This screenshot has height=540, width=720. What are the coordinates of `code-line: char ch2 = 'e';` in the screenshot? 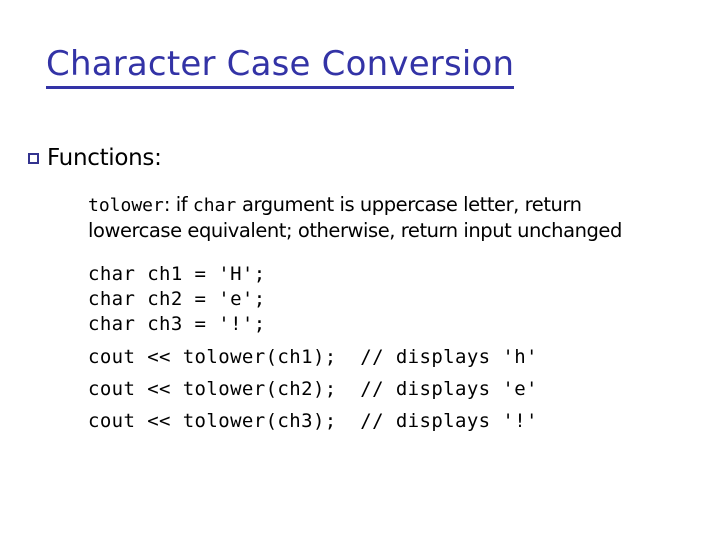 It's located at (177, 299).